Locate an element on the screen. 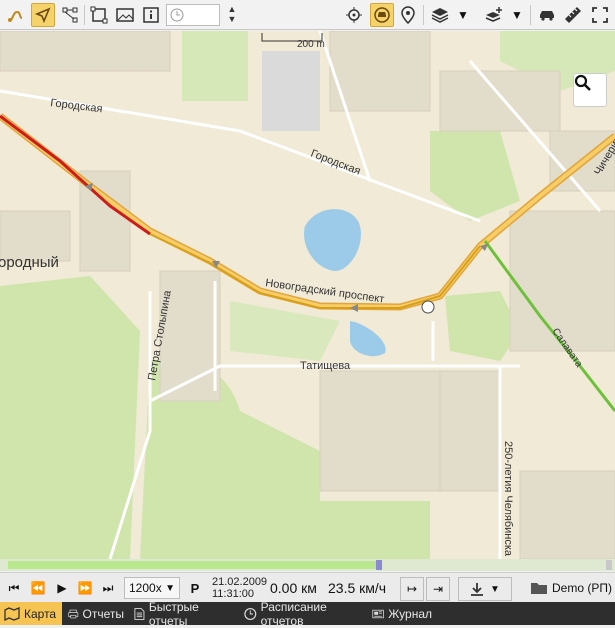 This screenshot has height=628, width=615. document-icon is located at coordinates (139, 613).